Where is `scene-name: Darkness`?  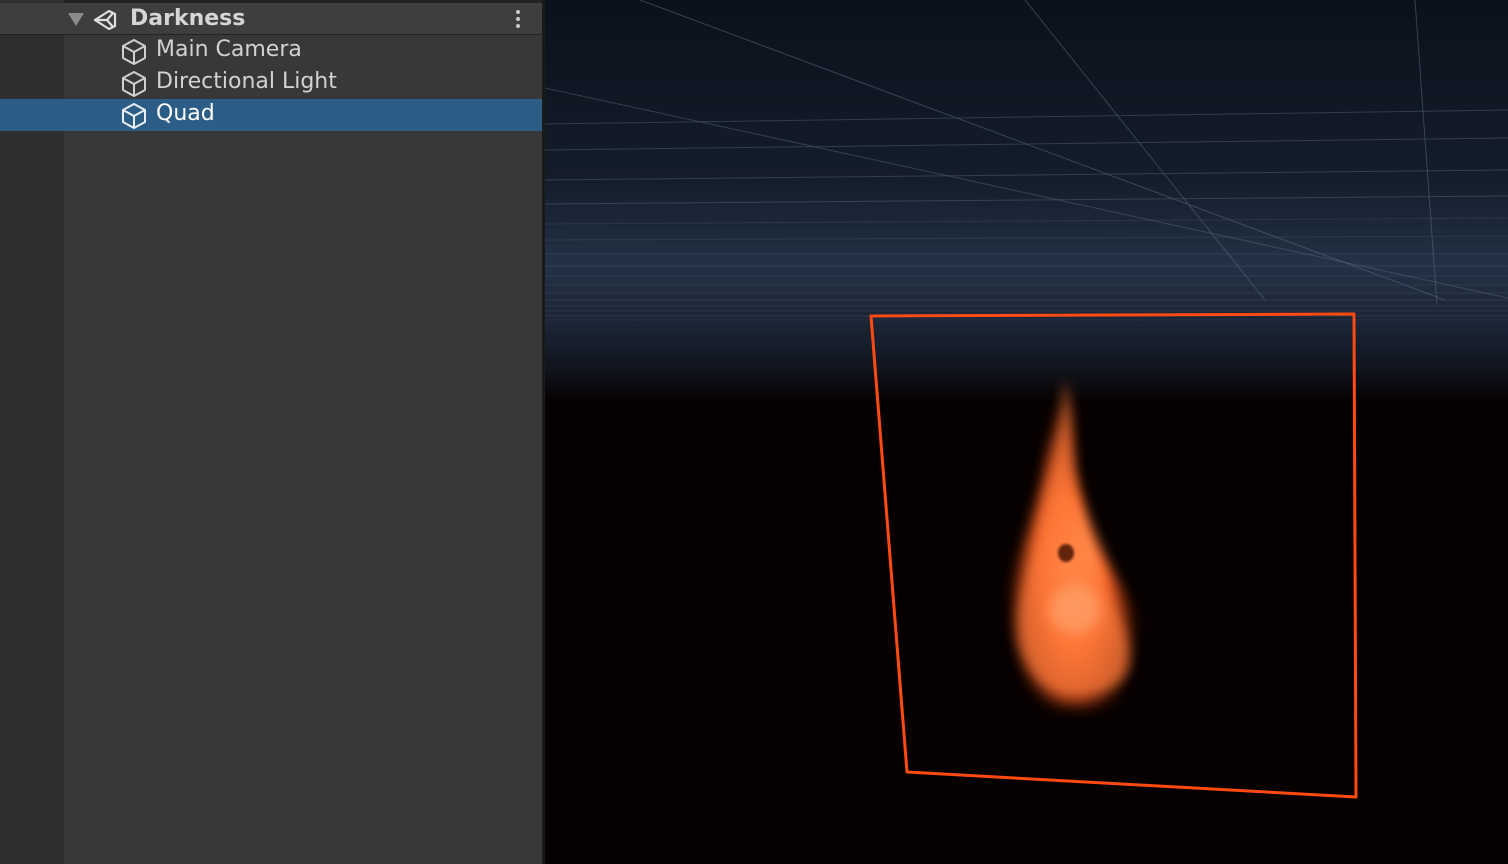
scene-name: Darkness is located at coordinates (188, 18).